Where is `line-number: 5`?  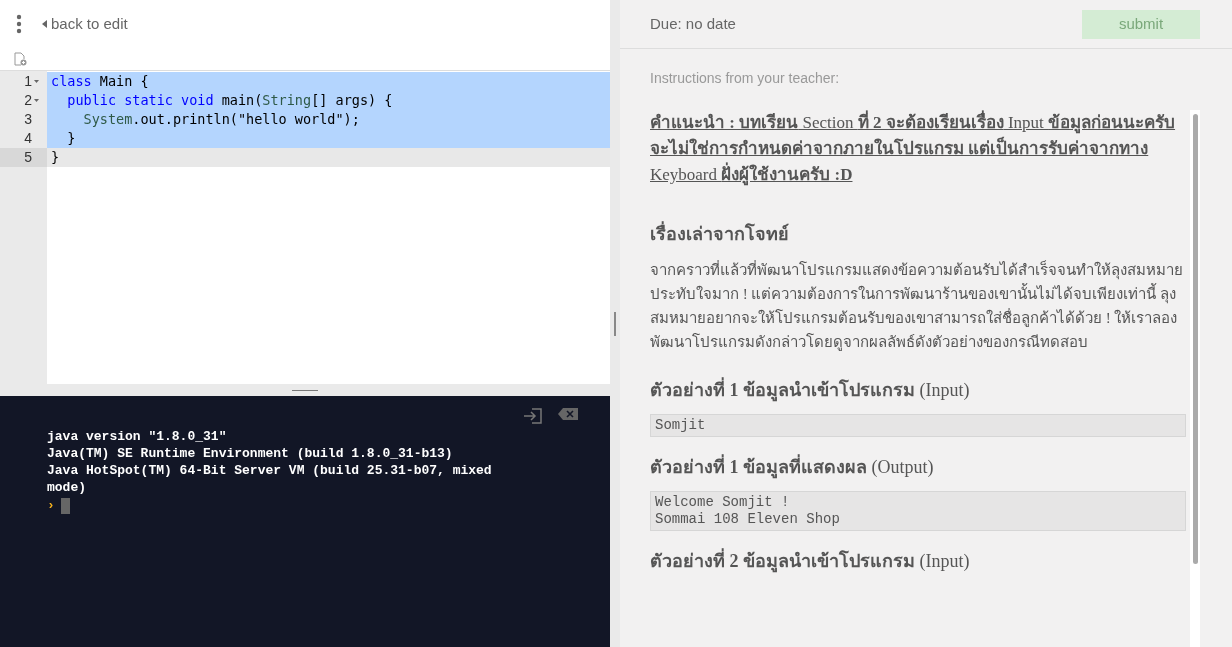
line-number: 5 is located at coordinates (28, 157).